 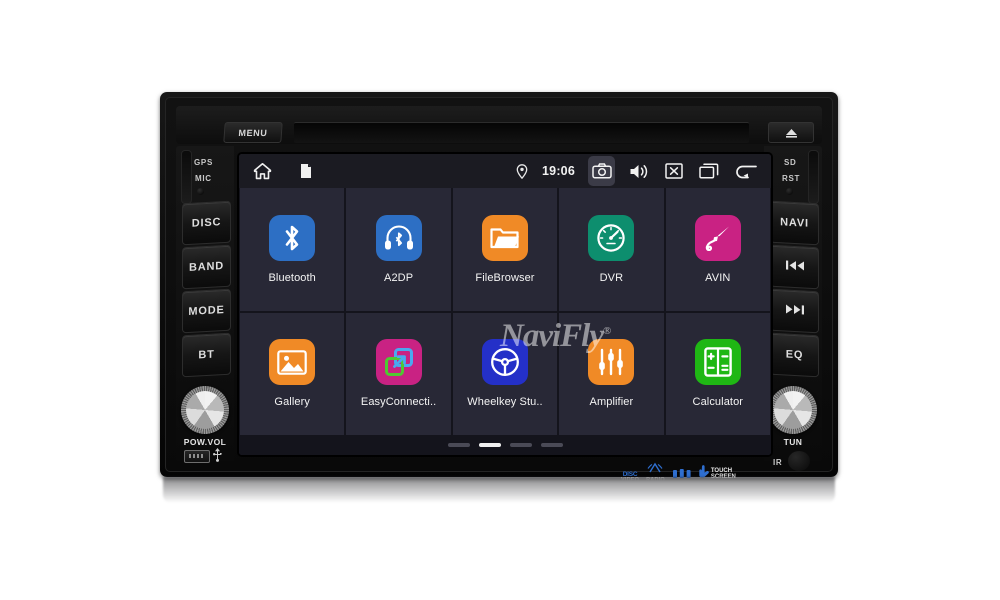 I want to click on menu-button-label: MENU, so click(x=253, y=132).